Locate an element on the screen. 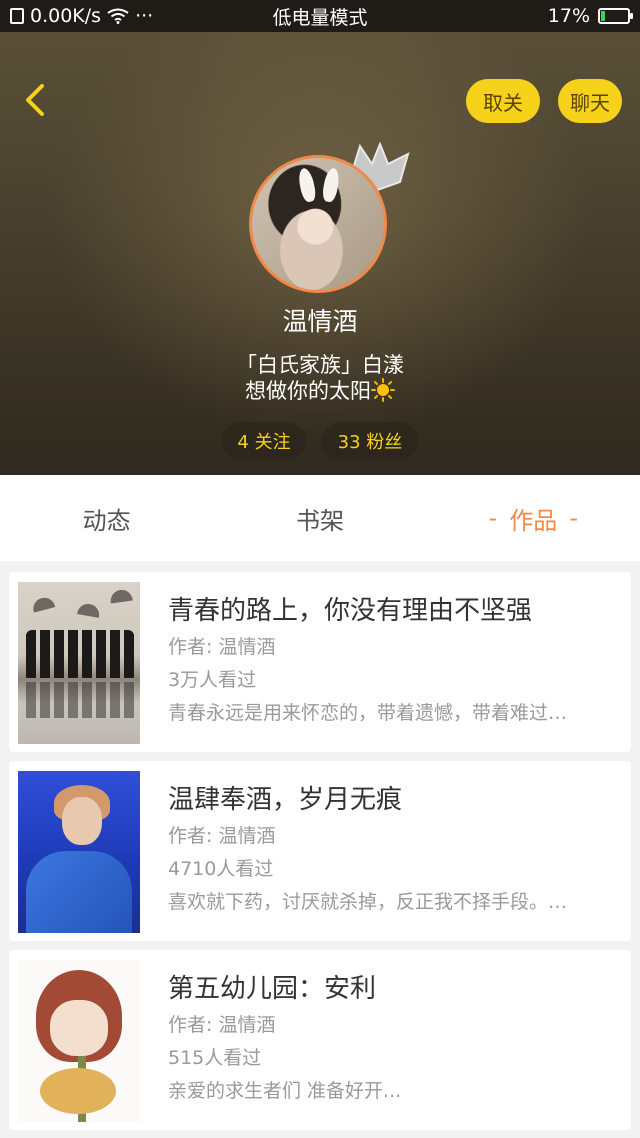 The image size is (640, 1138). straw-hat is located at coordinates (78, 1091).